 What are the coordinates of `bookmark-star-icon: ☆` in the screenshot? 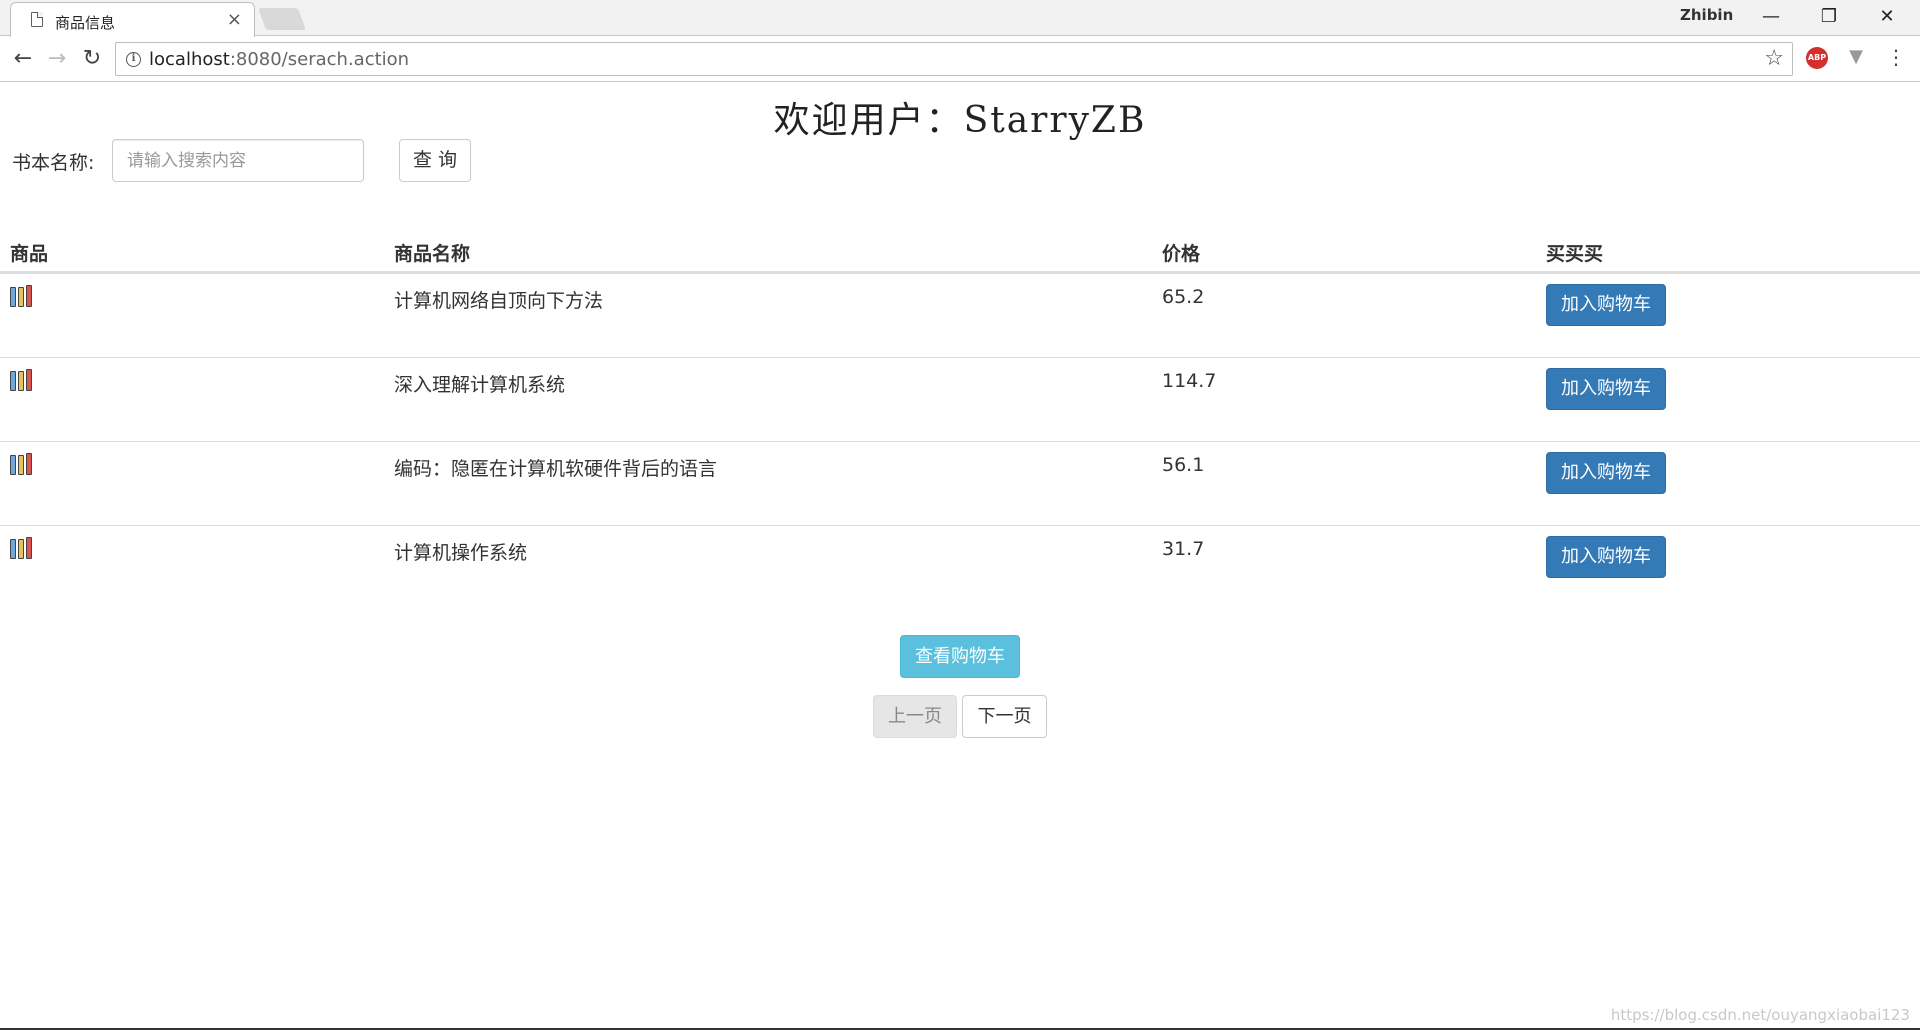 It's located at (1774, 58).